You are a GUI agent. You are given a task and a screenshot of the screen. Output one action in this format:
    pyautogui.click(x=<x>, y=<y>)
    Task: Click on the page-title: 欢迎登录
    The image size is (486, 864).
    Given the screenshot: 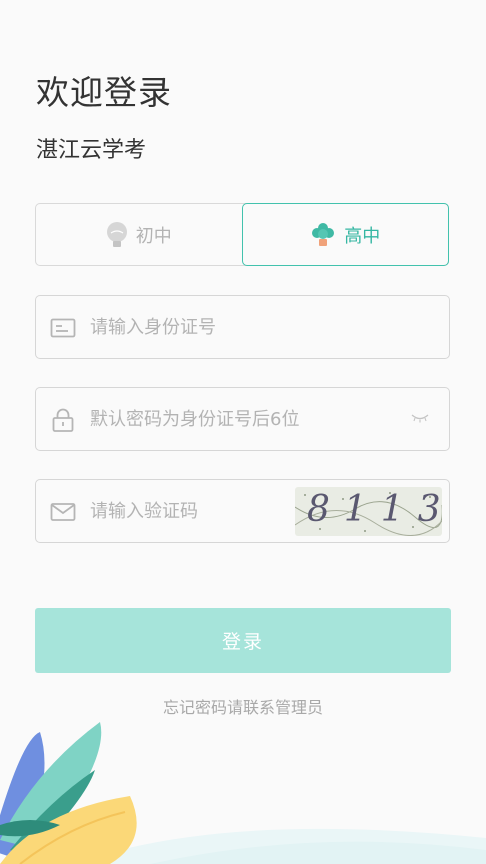 What is the action you would take?
    pyautogui.click(x=104, y=92)
    